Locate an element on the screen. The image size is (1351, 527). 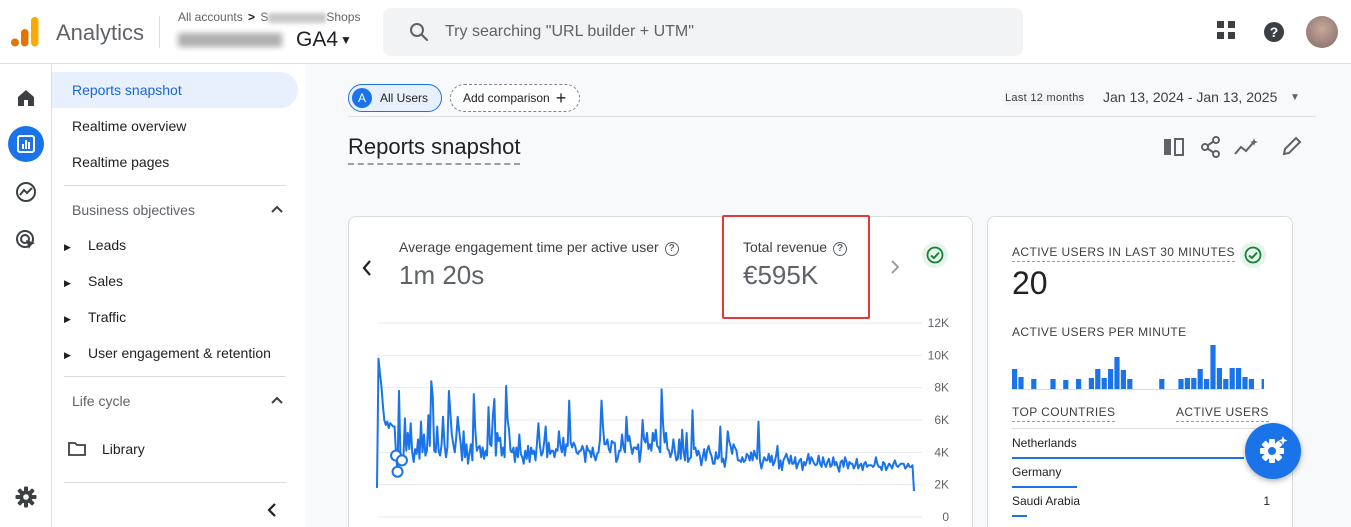
active-users-header: ACTIVE USERS is located at coordinates (1222, 413).